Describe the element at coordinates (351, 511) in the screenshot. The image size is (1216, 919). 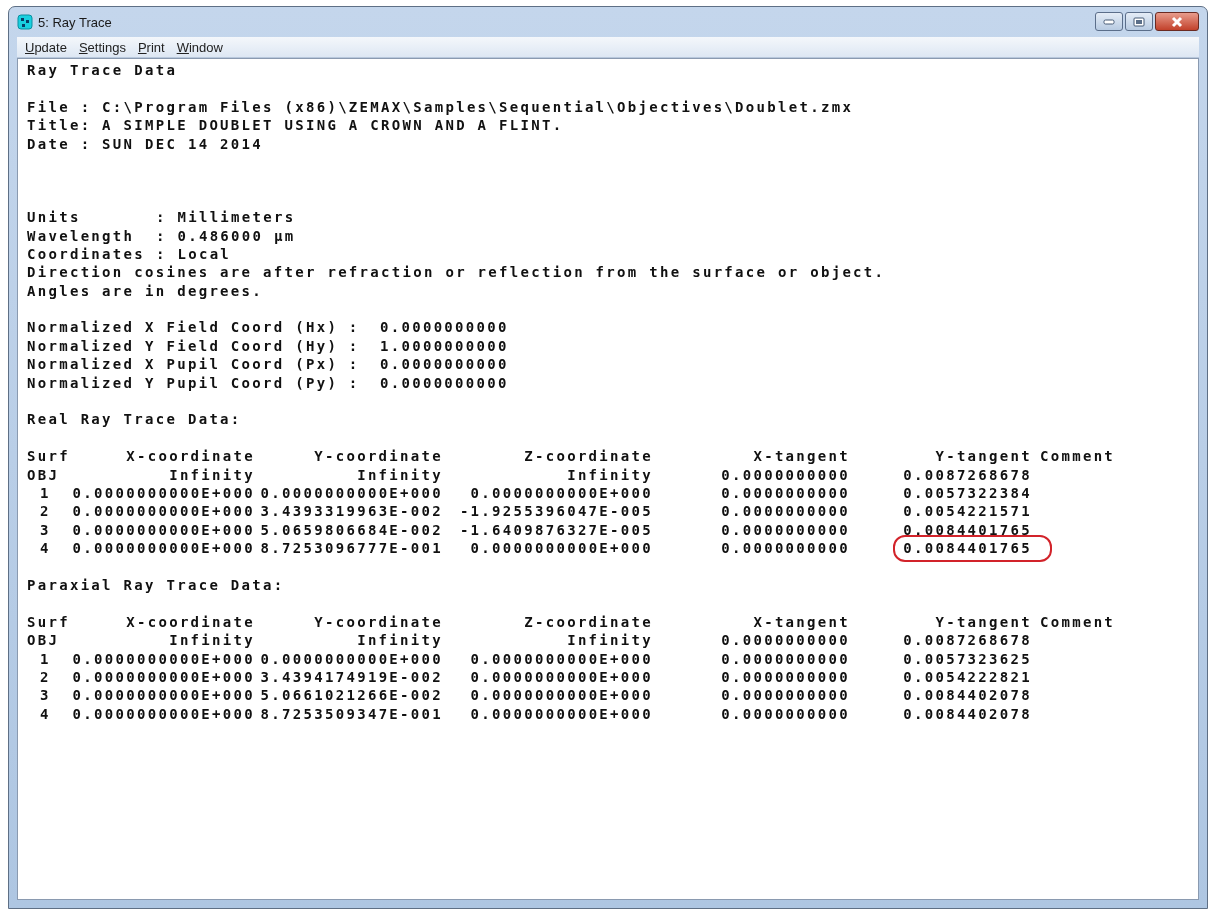
I see `table-cell-text: 3.4393319963E-002` at that location.